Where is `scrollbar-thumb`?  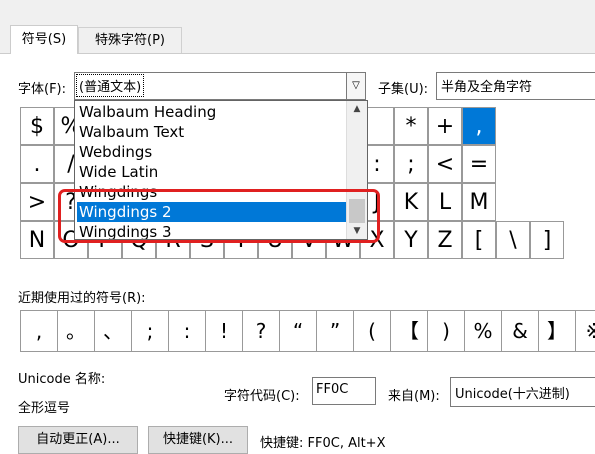
scrollbar-thumb is located at coordinates (357, 211).